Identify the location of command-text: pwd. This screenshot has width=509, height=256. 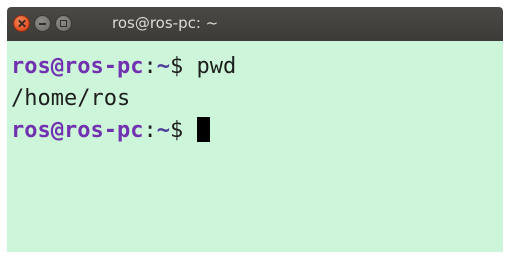
(216, 66).